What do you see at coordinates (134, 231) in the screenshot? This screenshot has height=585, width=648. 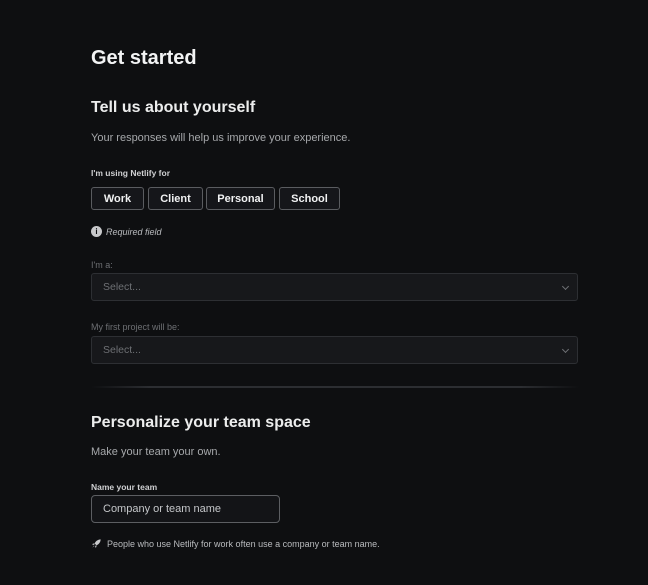 I see `required-field-text: Required field` at bounding box center [134, 231].